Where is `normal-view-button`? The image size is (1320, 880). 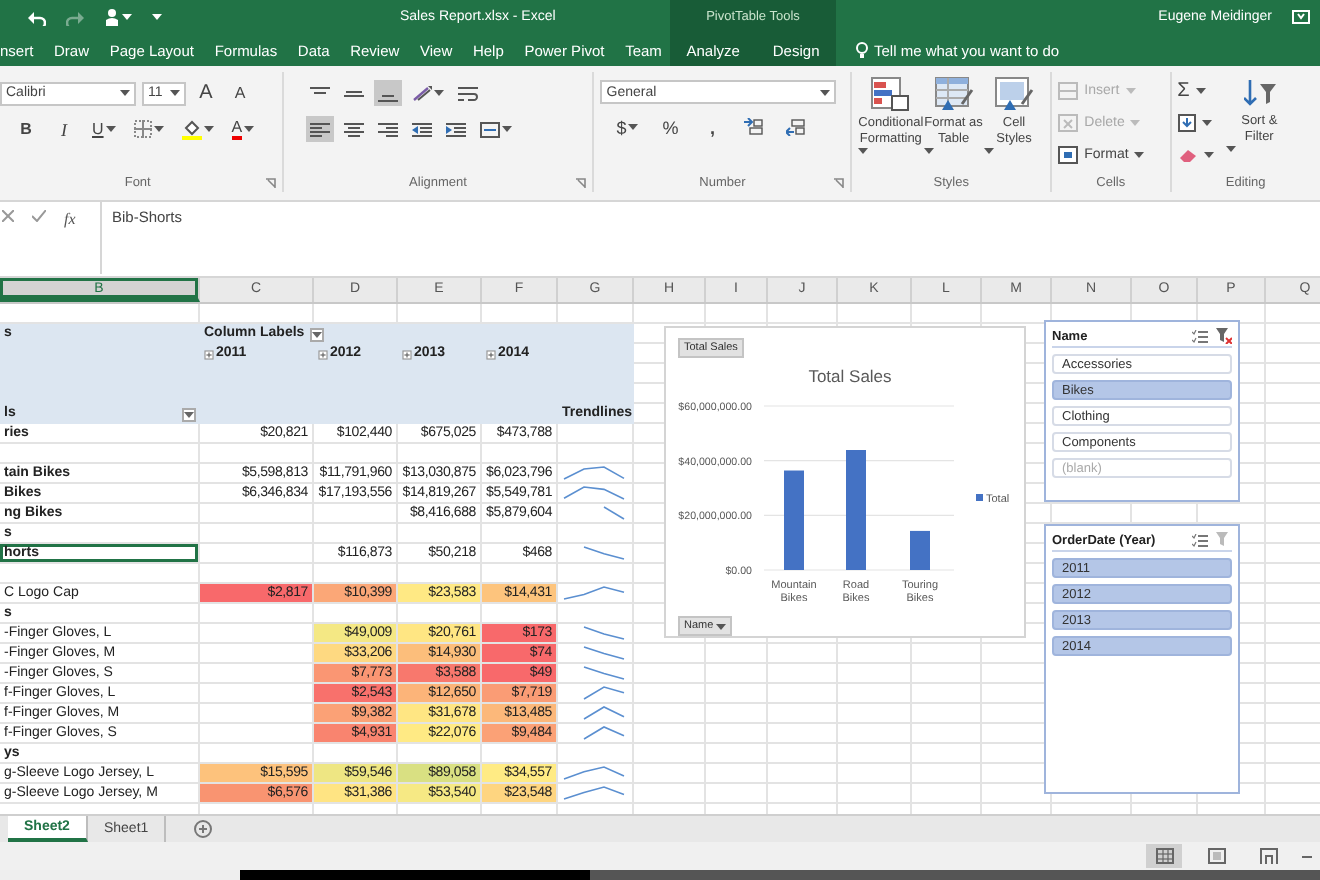
normal-view-button is located at coordinates (1164, 856).